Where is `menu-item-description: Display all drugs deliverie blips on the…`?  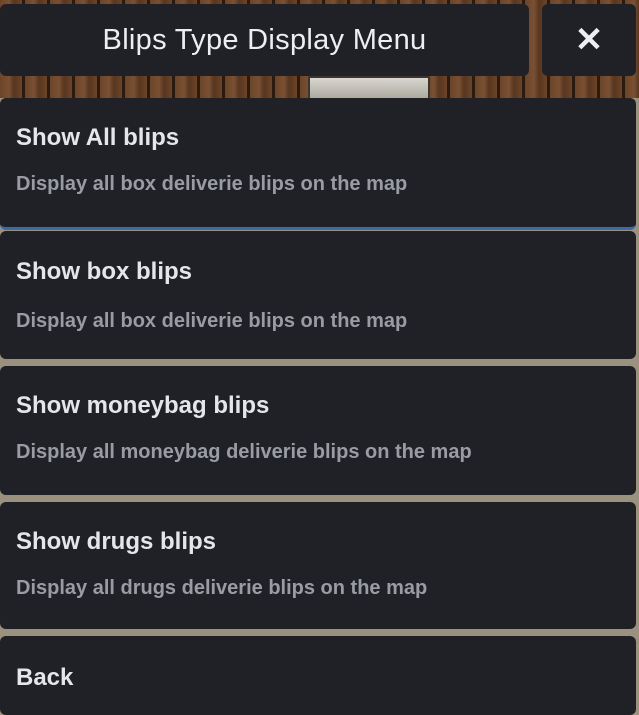
menu-item-description: Display all drugs deliverie blips on the… is located at coordinates (222, 588).